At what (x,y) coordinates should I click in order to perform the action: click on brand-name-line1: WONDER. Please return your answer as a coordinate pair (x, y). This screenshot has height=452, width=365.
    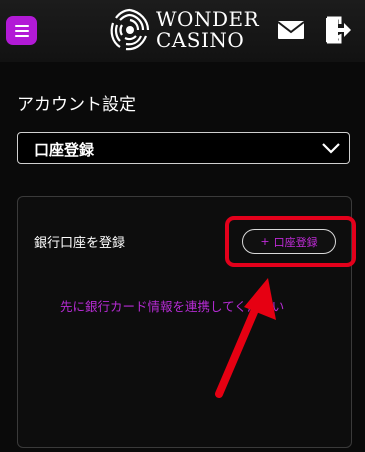
    Looking at the image, I should click on (208, 19).